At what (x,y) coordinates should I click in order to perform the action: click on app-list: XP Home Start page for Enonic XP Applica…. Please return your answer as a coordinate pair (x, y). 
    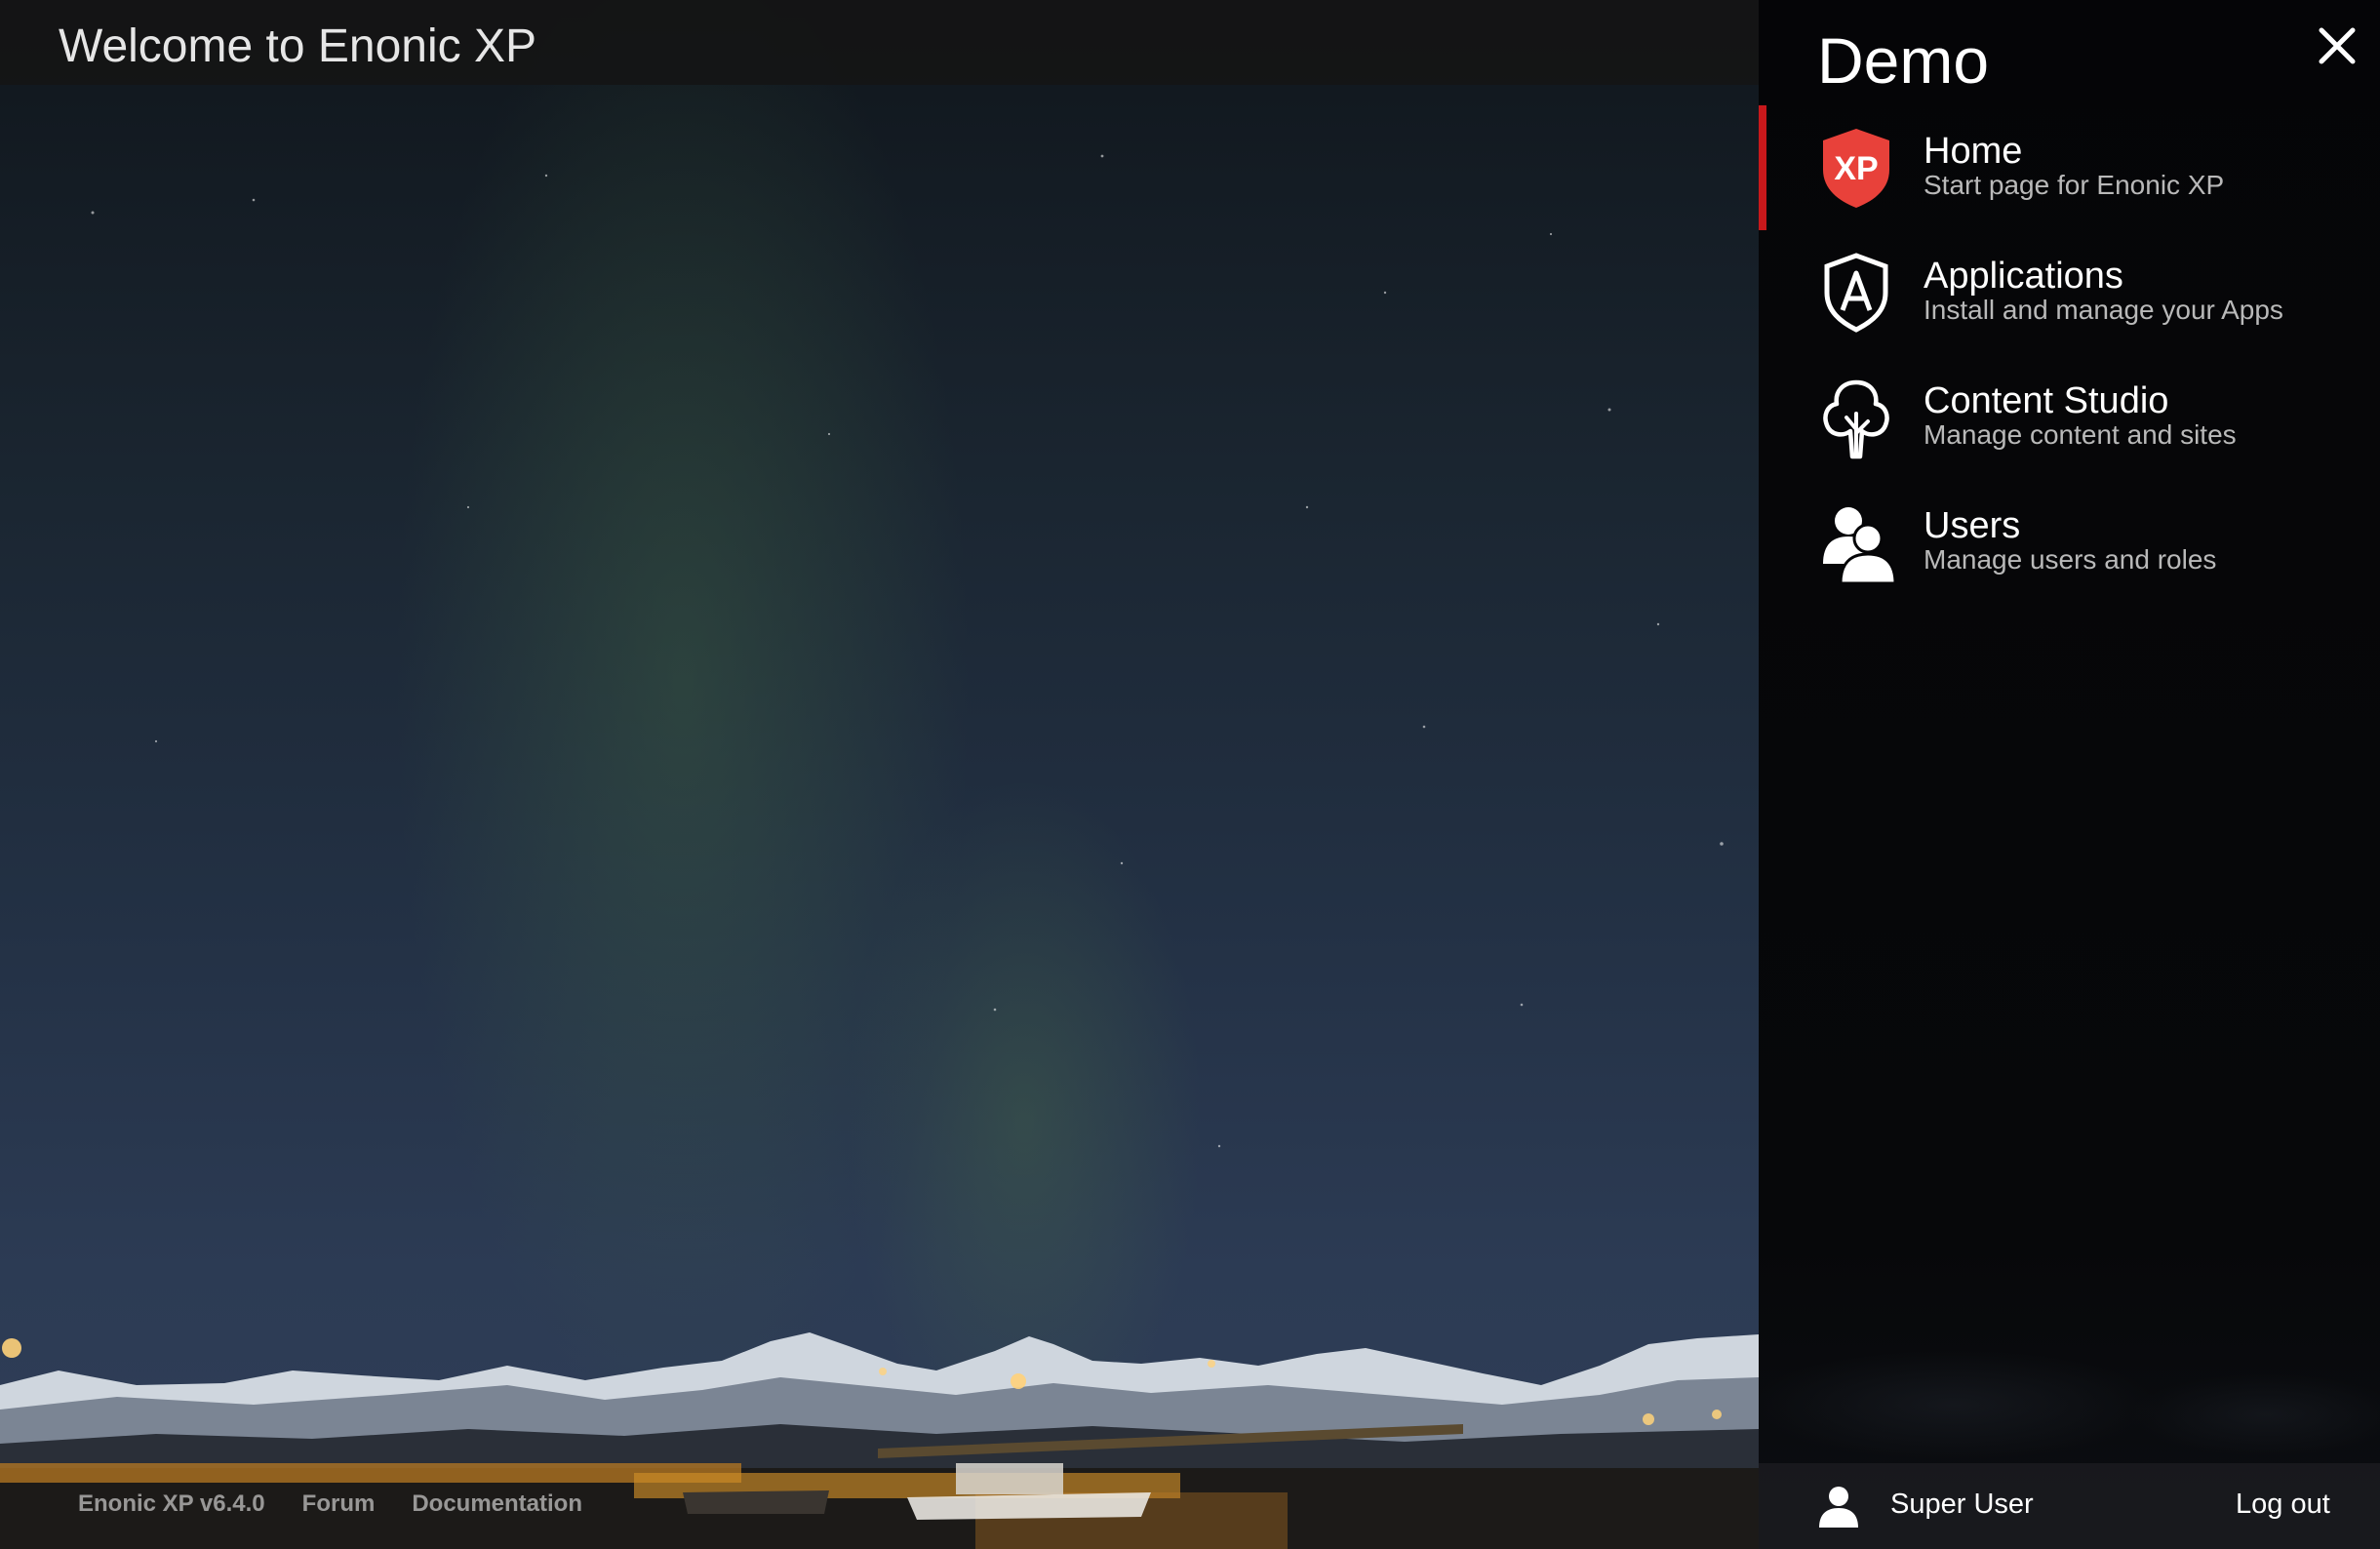
    Looking at the image, I should click on (2069, 355).